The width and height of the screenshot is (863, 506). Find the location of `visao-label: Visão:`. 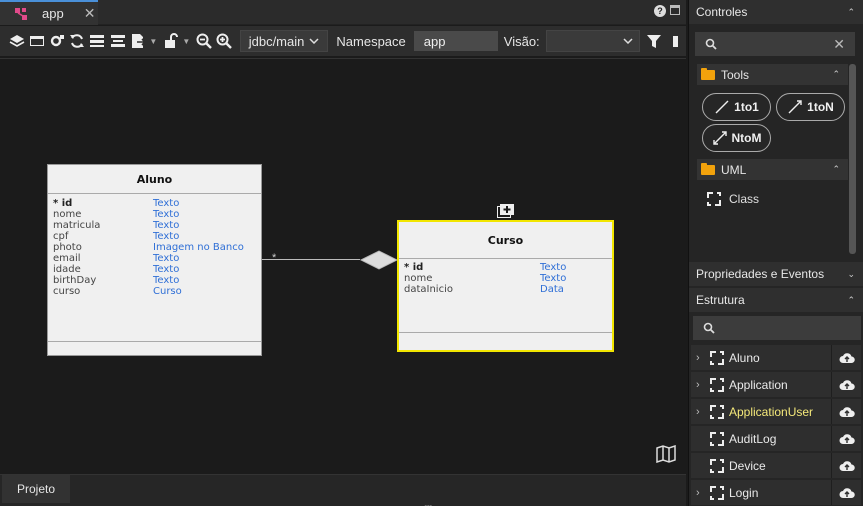

visao-label: Visão: is located at coordinates (521, 41).